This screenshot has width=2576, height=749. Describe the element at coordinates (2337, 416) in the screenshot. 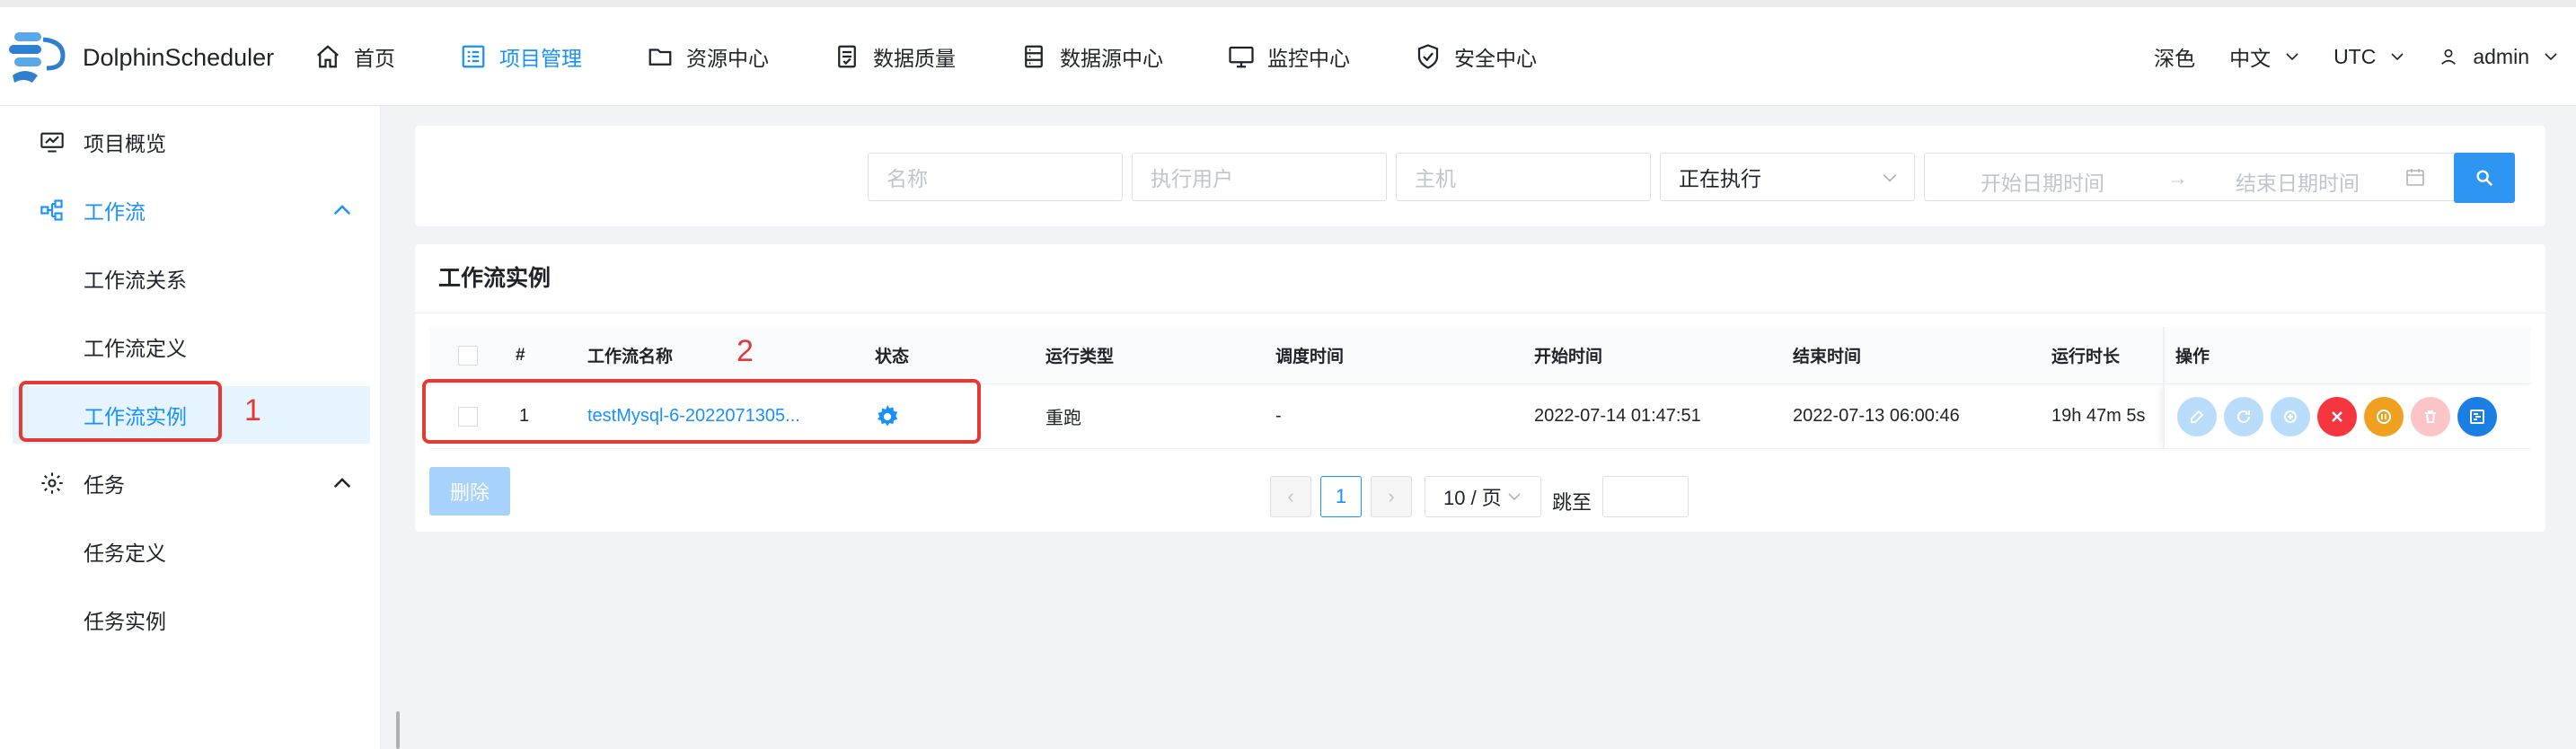

I see `stop-button` at that location.